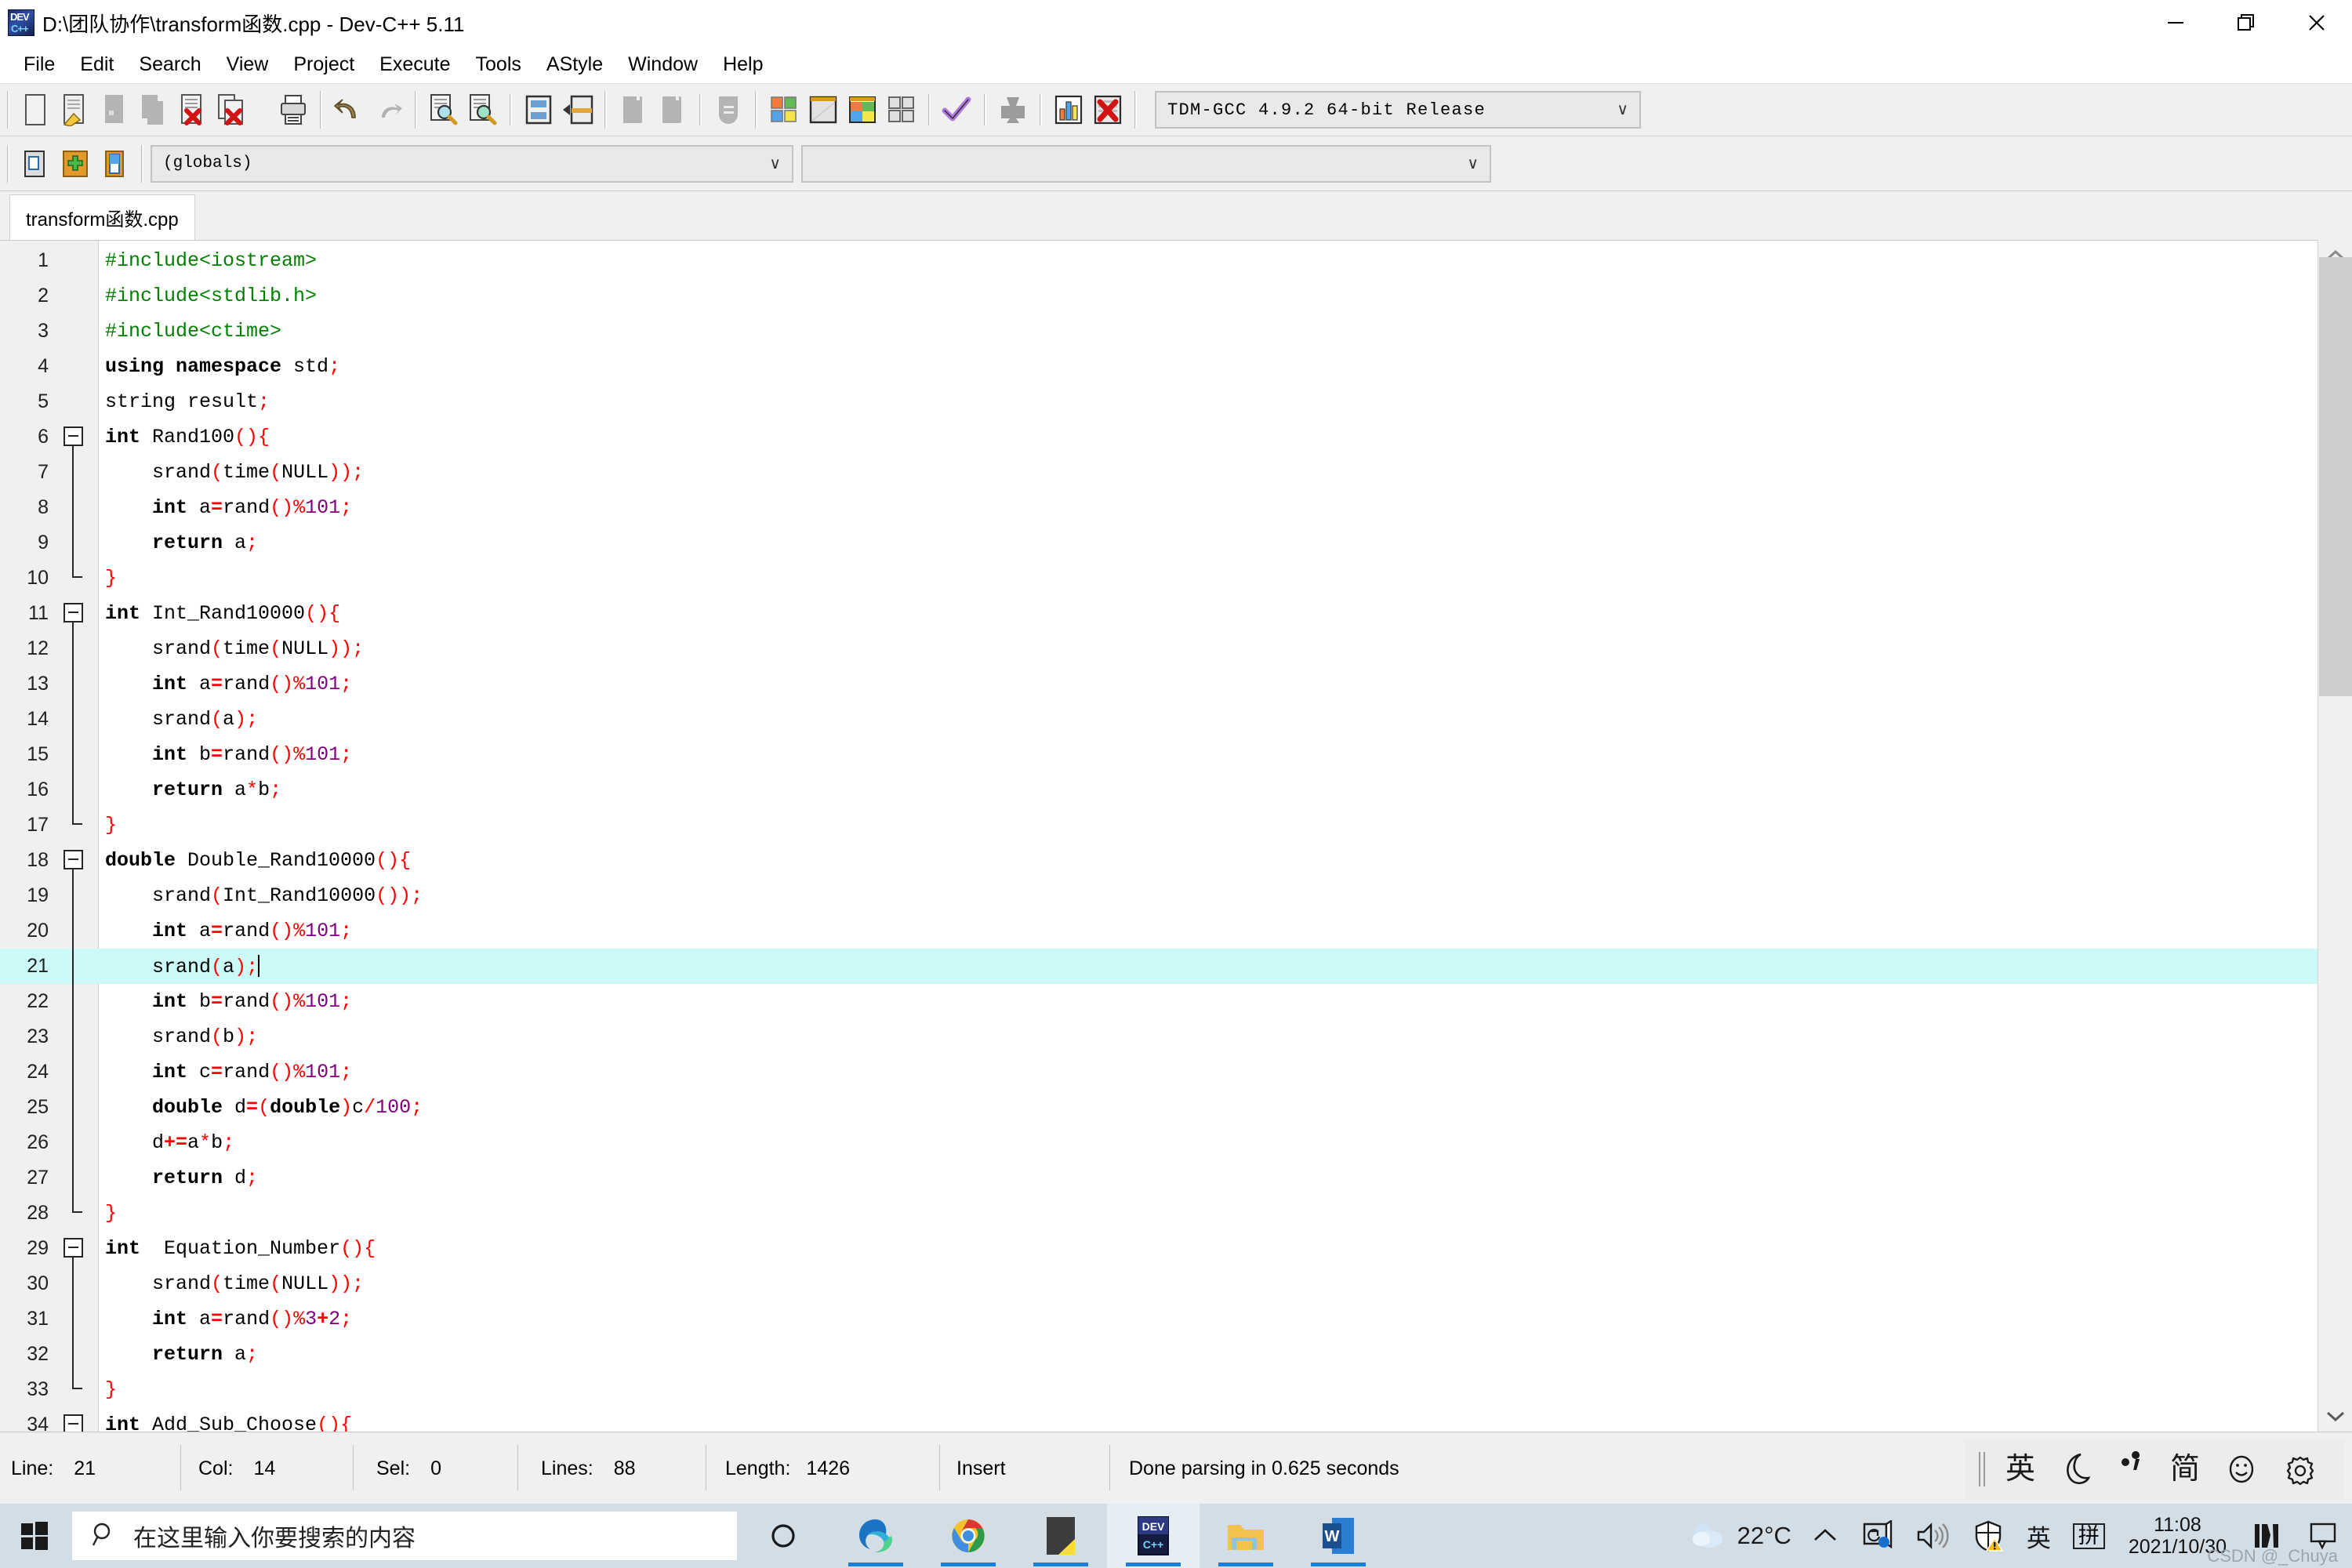 This screenshot has height=1568, width=2352. I want to click on code-line-11: 11 int Int_Rand10000(){, so click(1176, 613).